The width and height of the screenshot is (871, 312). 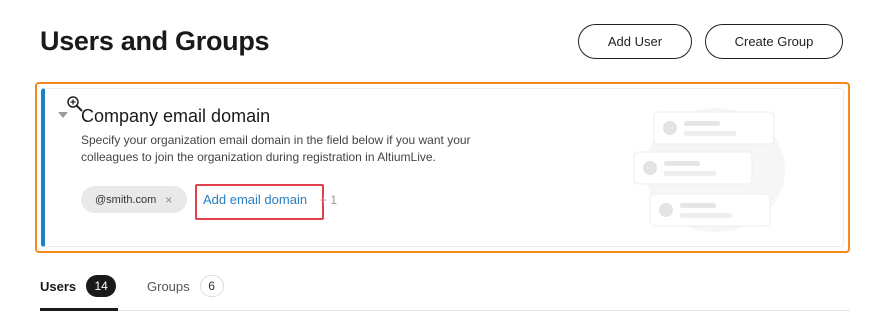 What do you see at coordinates (445, 310) in the screenshot?
I see `tabs-divider` at bounding box center [445, 310].